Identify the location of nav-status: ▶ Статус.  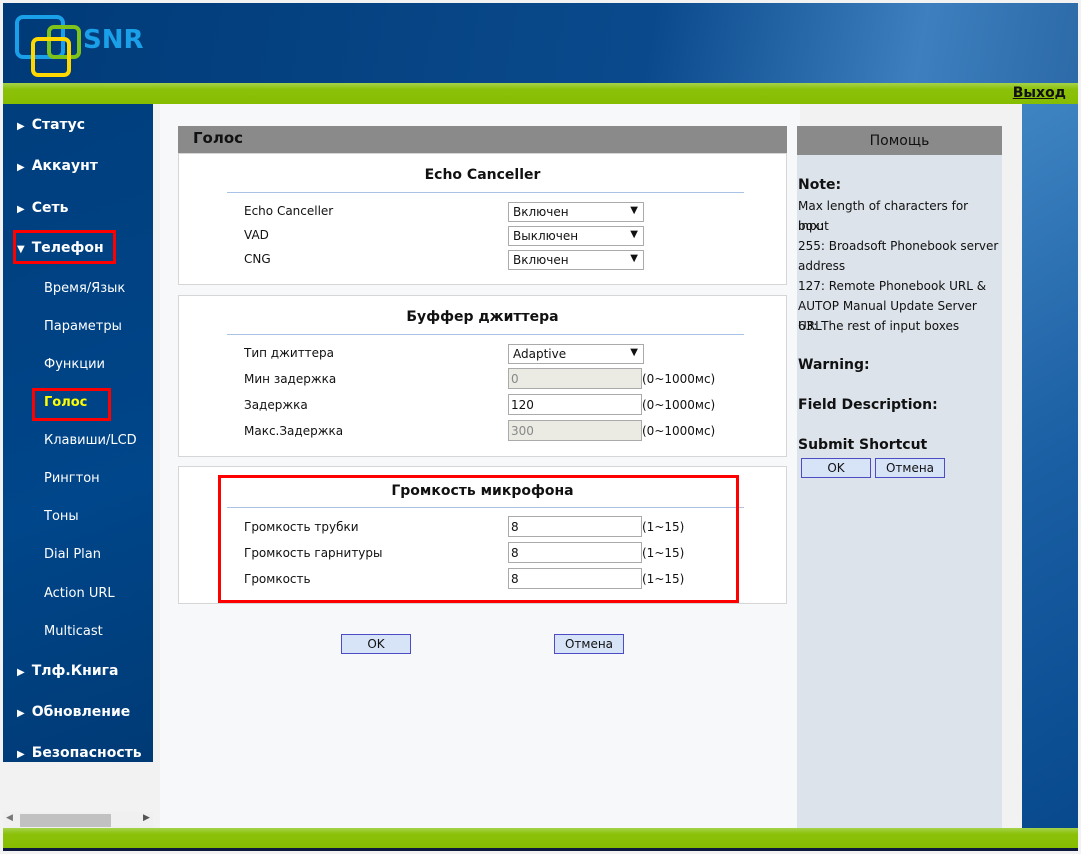
(51, 125).